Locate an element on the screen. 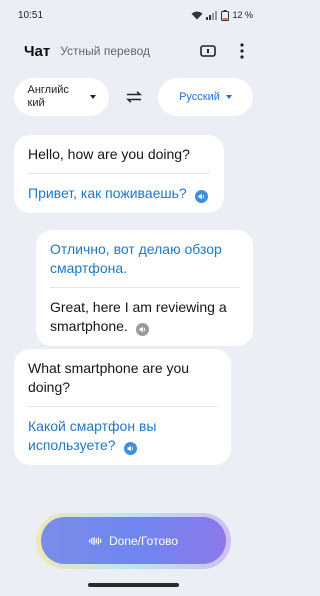 Image resolution: width=320 pixels, height=596 pixels. done-button: Done/Готово is located at coordinates (133, 540).